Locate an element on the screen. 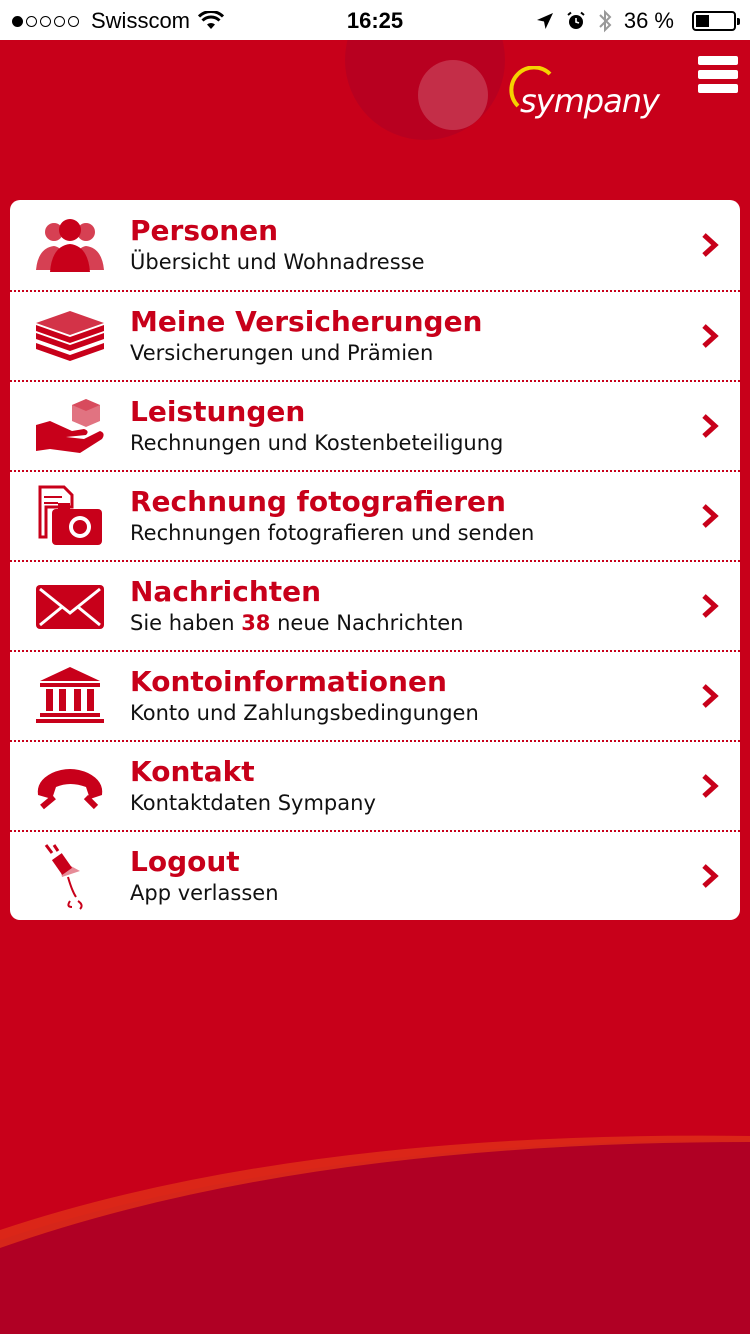 The image size is (750, 1334). menu-item-title: Rechnung fotografieren is located at coordinates (318, 501).